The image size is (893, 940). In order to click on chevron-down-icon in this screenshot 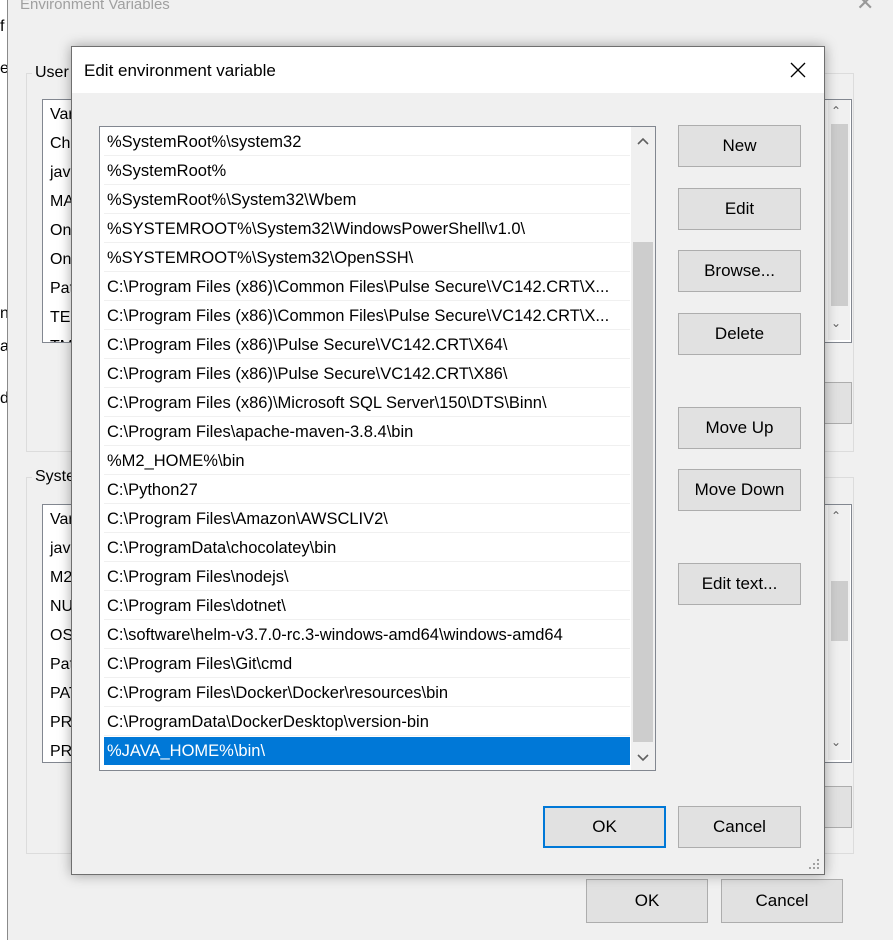, I will do `click(643, 758)`.